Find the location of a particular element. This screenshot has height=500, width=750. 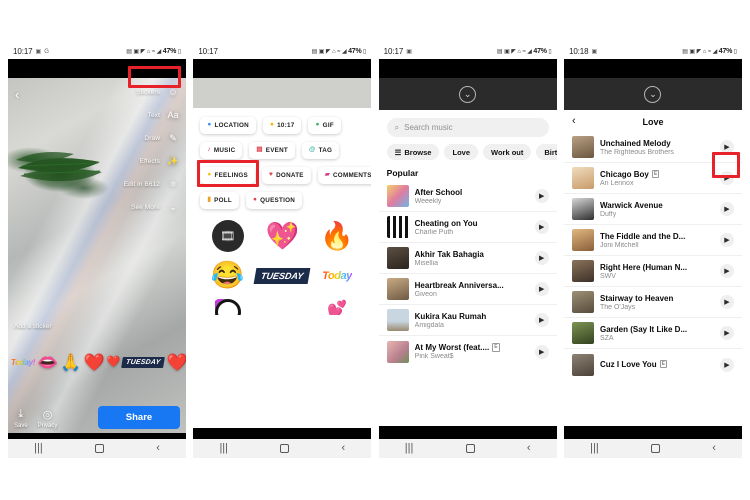

notch-bar is located at coordinates (467, 68).